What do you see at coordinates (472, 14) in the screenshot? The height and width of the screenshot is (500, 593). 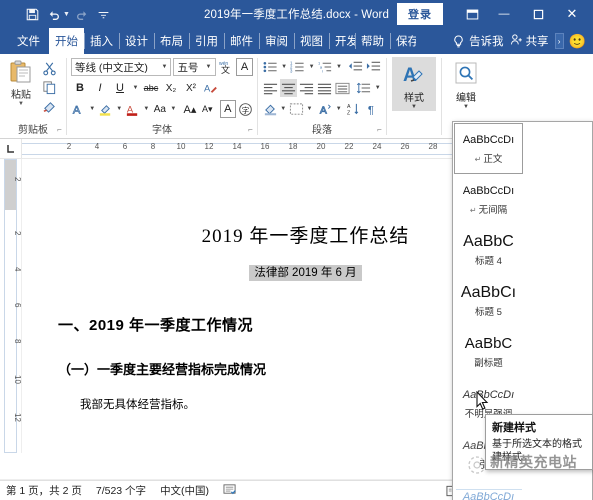 I see `ribbon-display-options-icon` at bounding box center [472, 14].